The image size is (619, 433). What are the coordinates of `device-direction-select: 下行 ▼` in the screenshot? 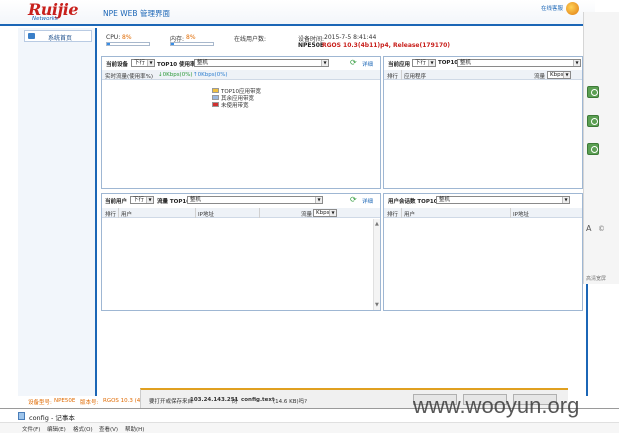 It's located at (143, 63).